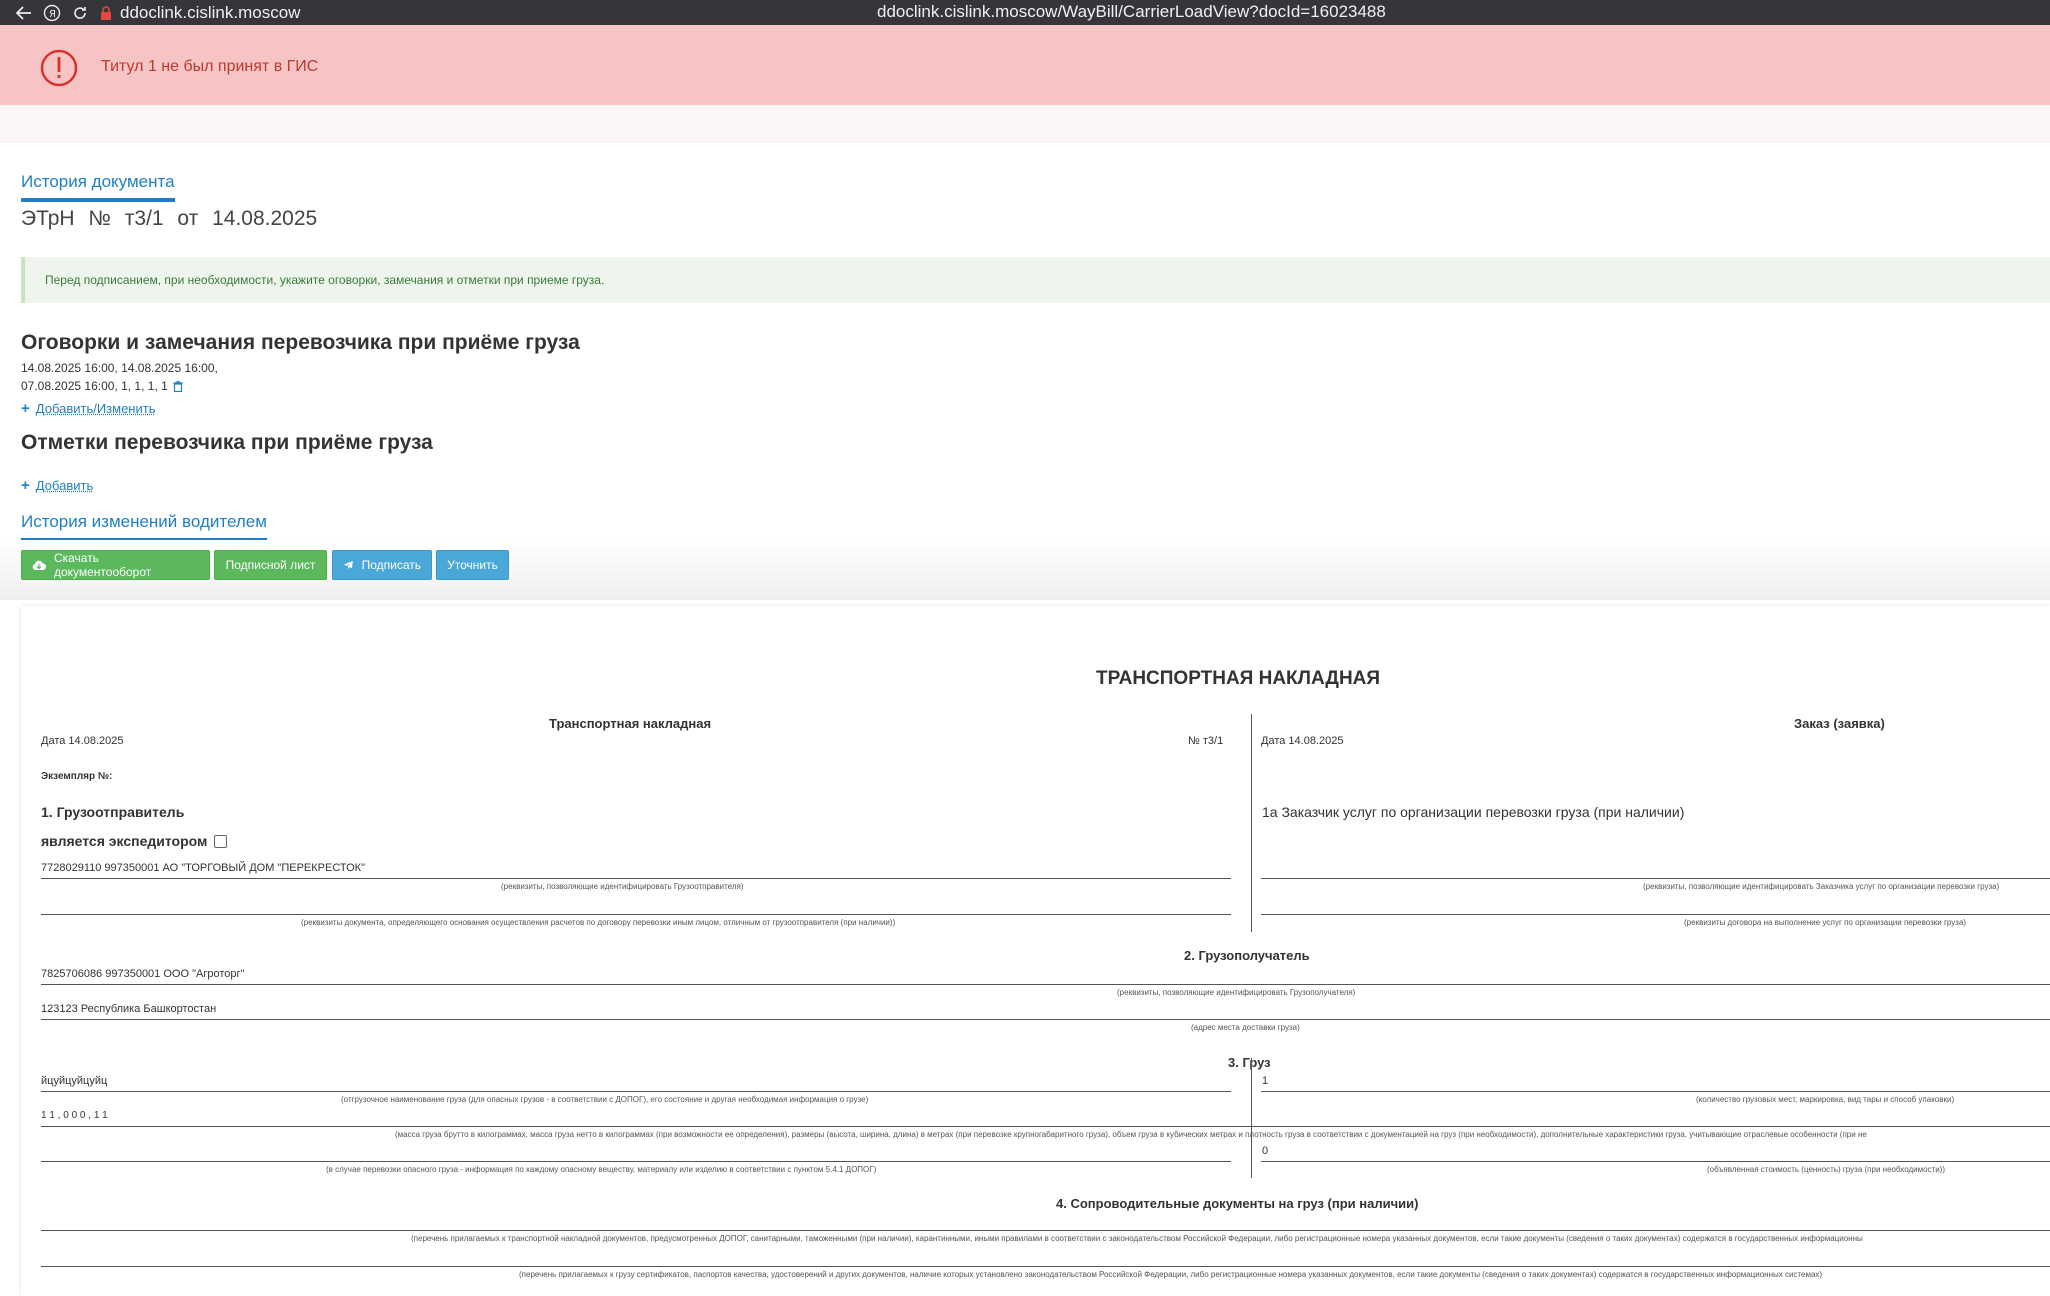  Describe the element at coordinates (124, 841) in the screenshot. I see `forwarder-label: является экспедитором` at that location.